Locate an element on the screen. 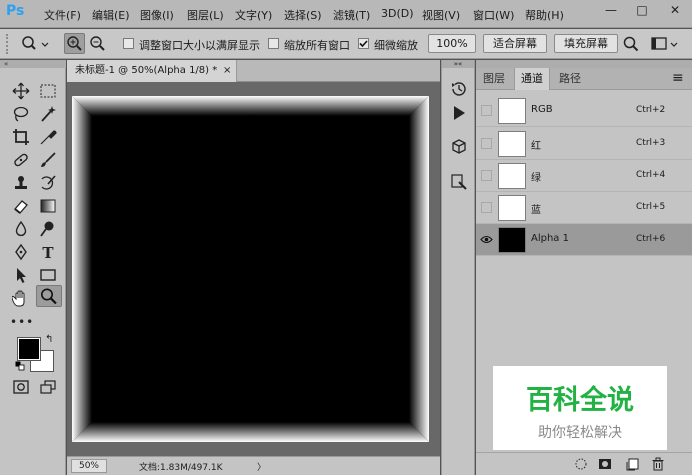 The height and width of the screenshot is (475, 692). swap-colors-button: ↰ is located at coordinates (51, 340).